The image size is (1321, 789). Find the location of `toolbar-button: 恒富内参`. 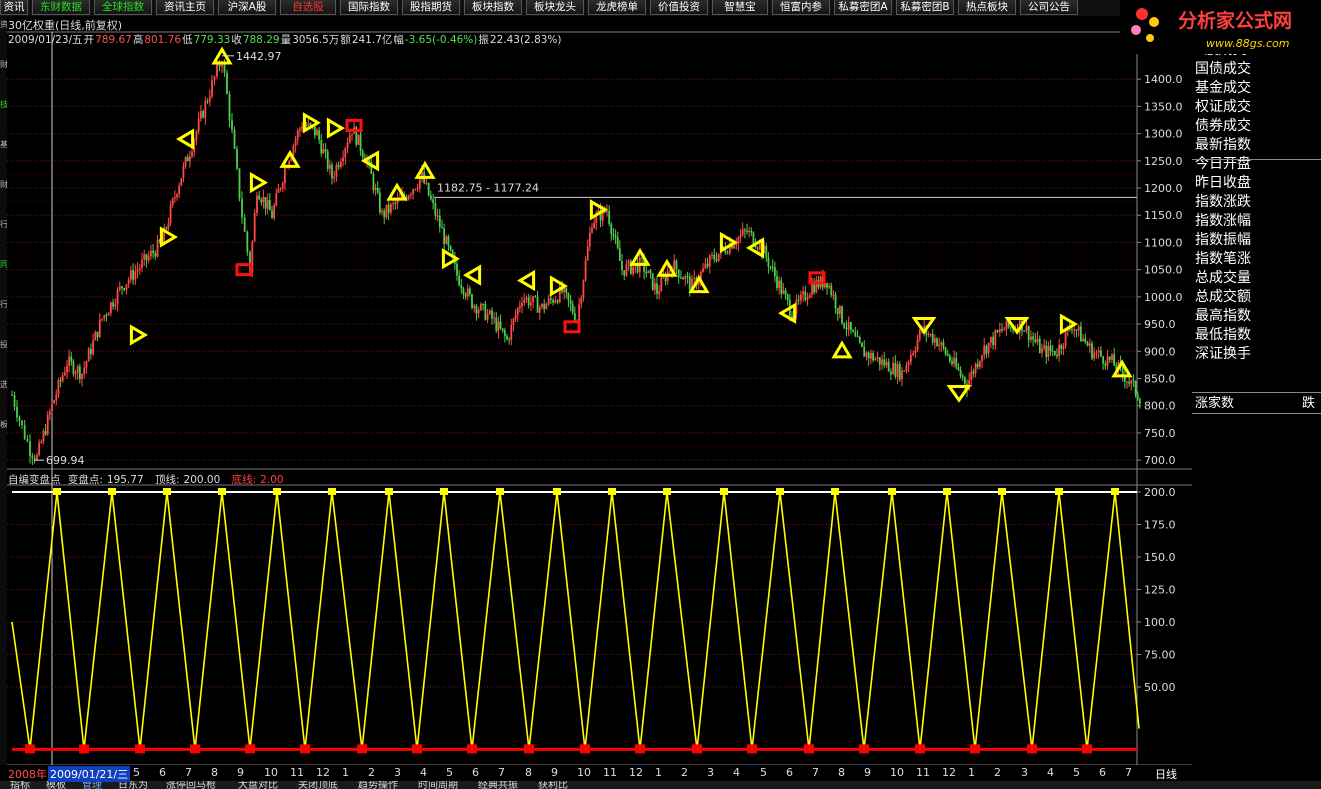

toolbar-button: 恒富内参 is located at coordinates (801, 7).